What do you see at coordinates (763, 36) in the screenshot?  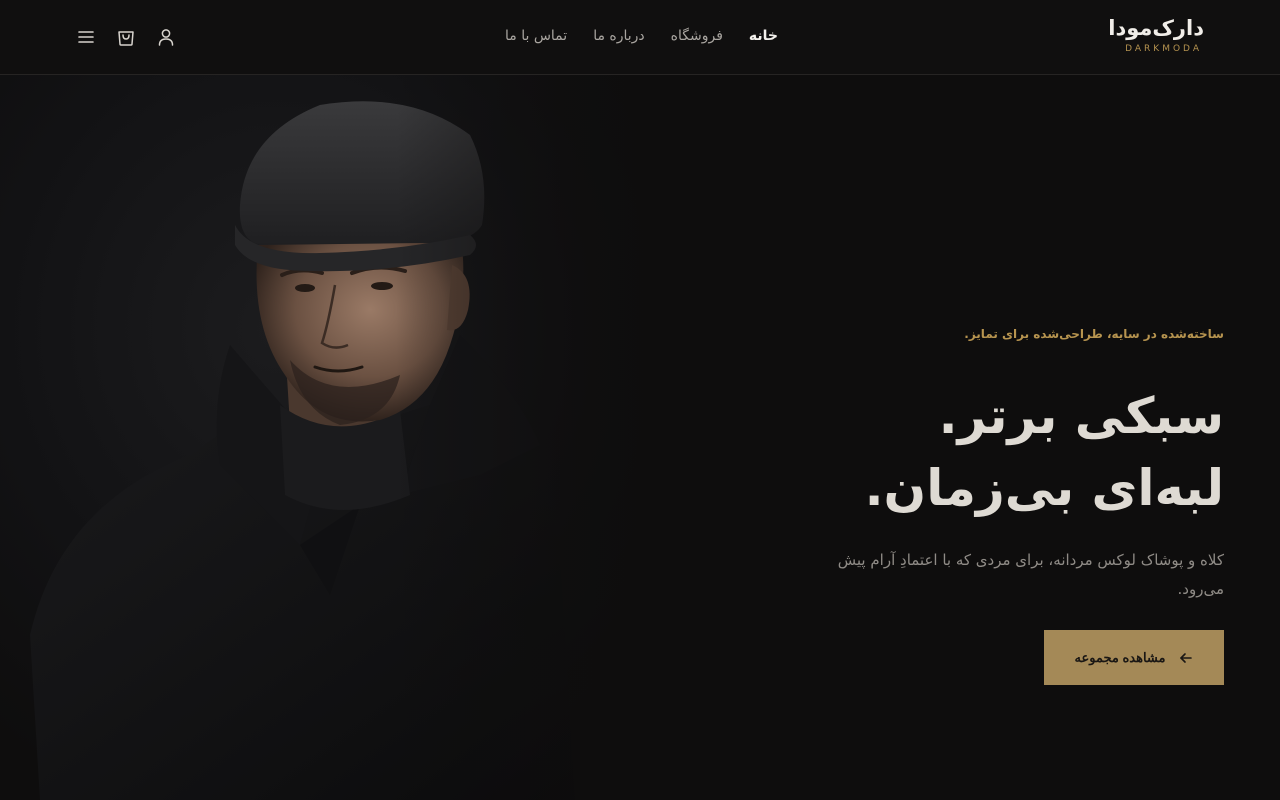 I see `nav-item-home: خانه` at bounding box center [763, 36].